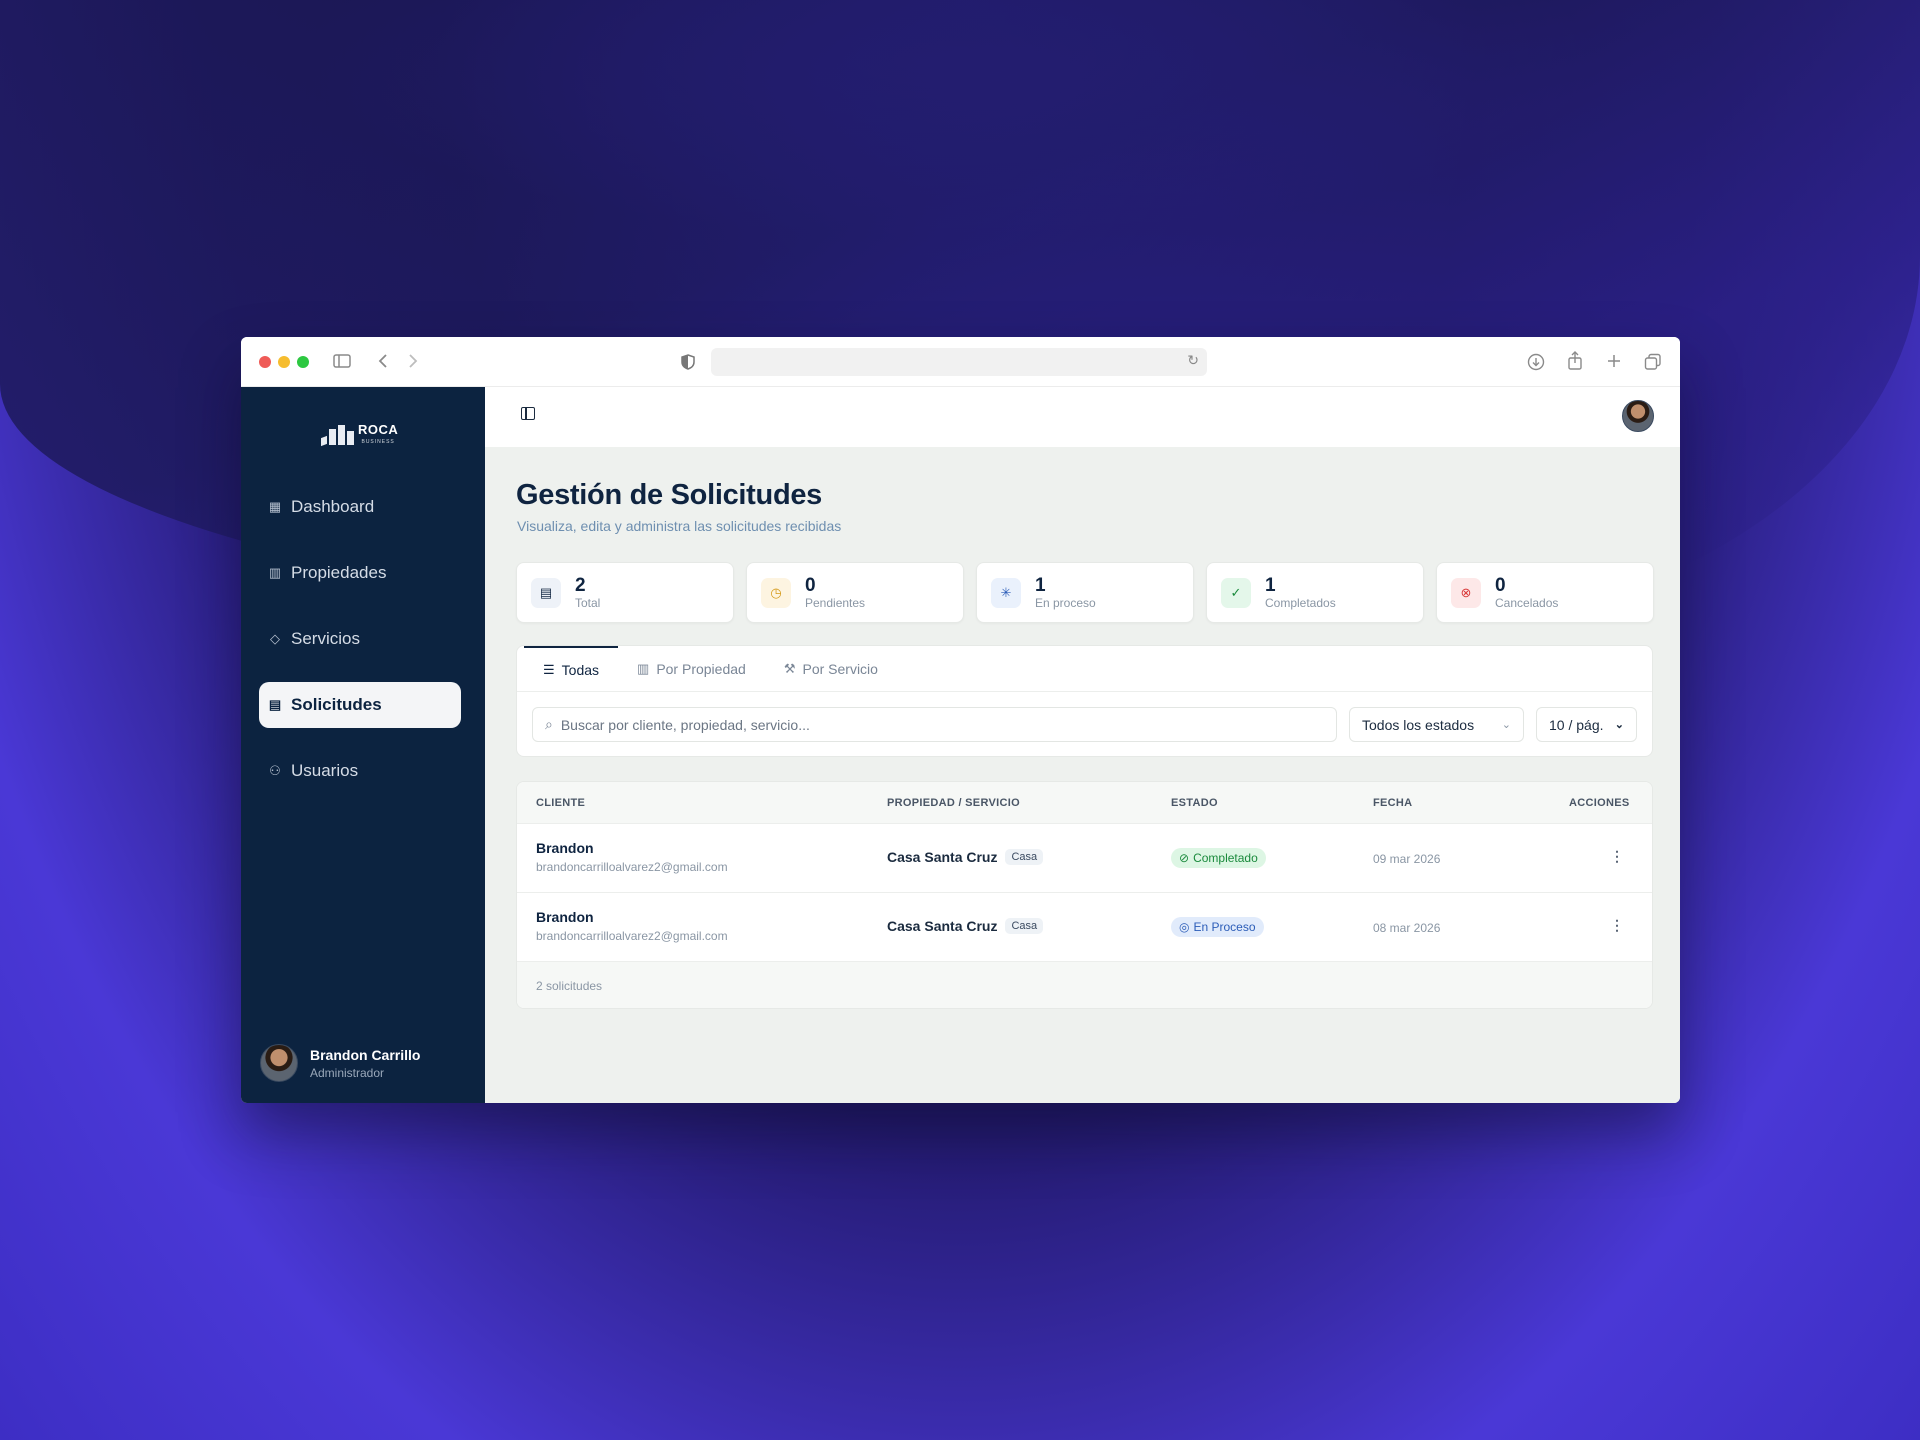  What do you see at coordinates (303, 362) in the screenshot?
I see `maximize-window-button` at bounding box center [303, 362].